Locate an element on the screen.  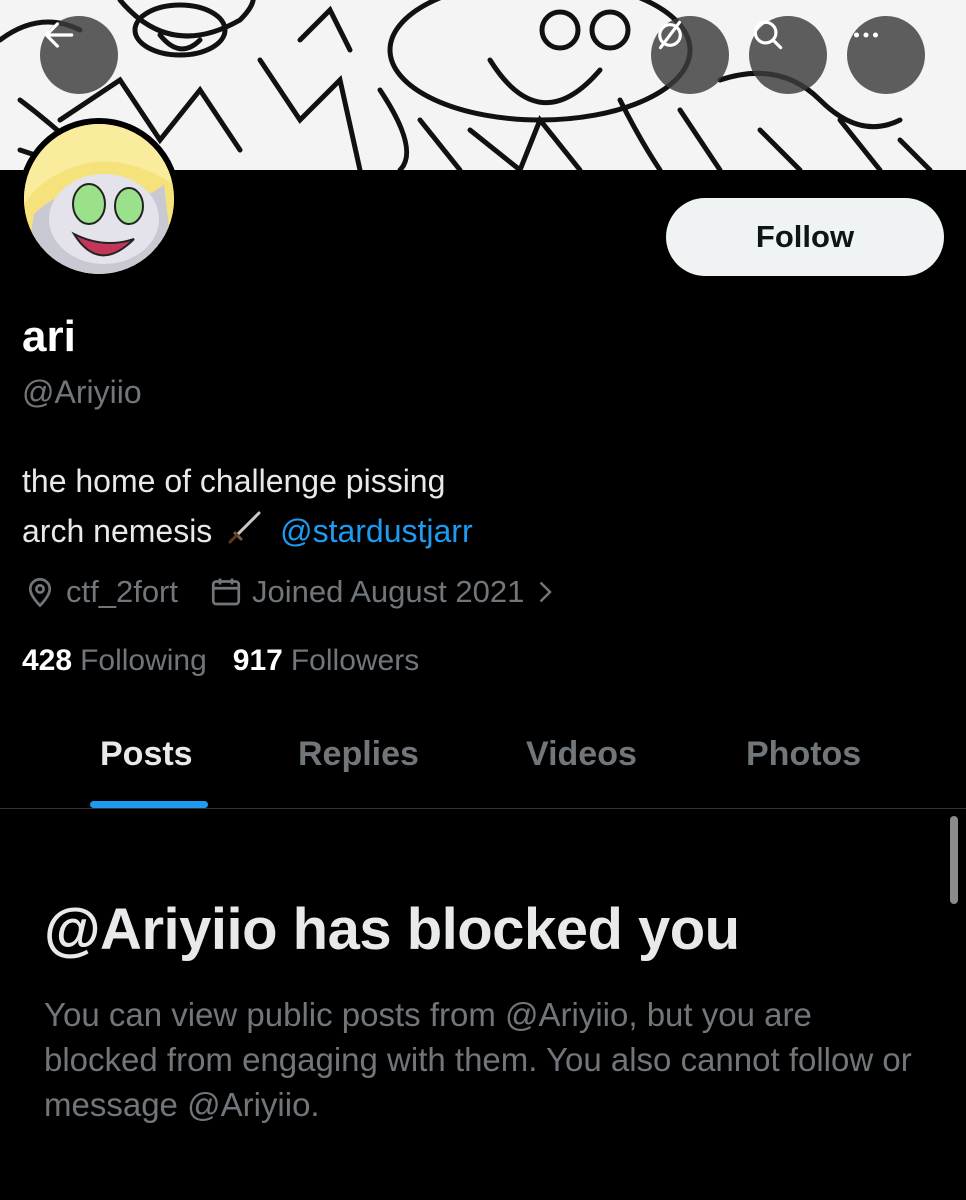
bio-mention-link: @stardustjarr is located at coordinates (376, 531).